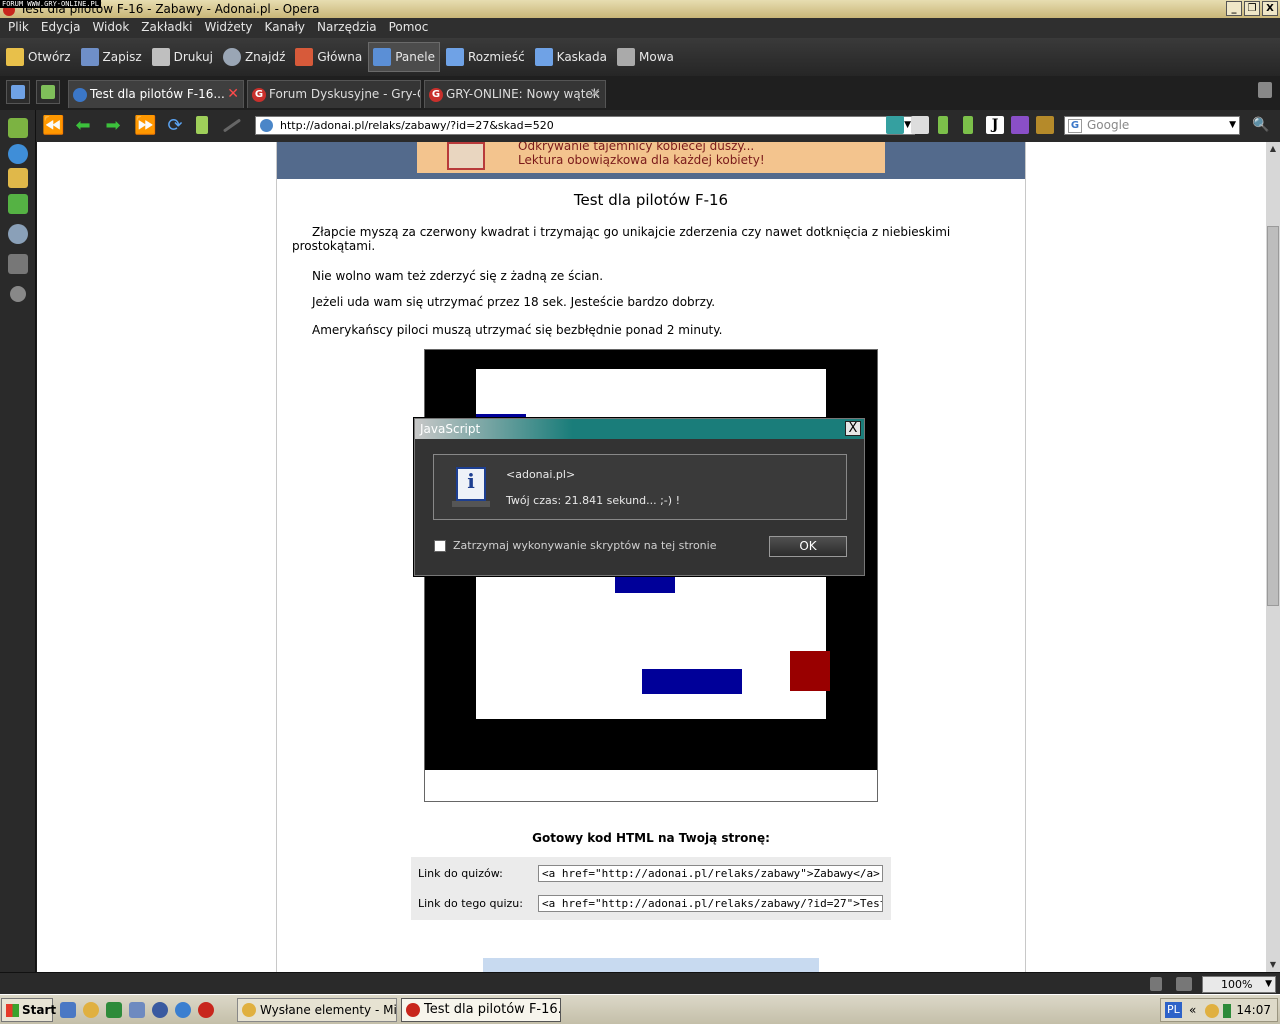 The image size is (1280, 1024). What do you see at coordinates (409, 28) in the screenshot?
I see `menu-pomoc: Pomoc` at bounding box center [409, 28].